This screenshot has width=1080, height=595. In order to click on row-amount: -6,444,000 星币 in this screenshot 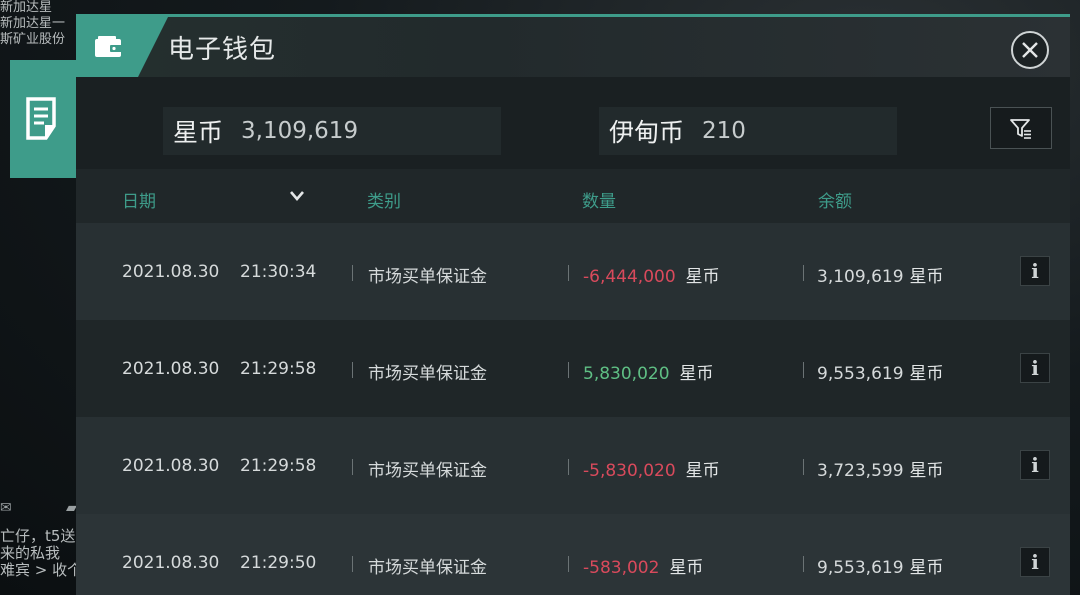, I will do `click(651, 274)`.